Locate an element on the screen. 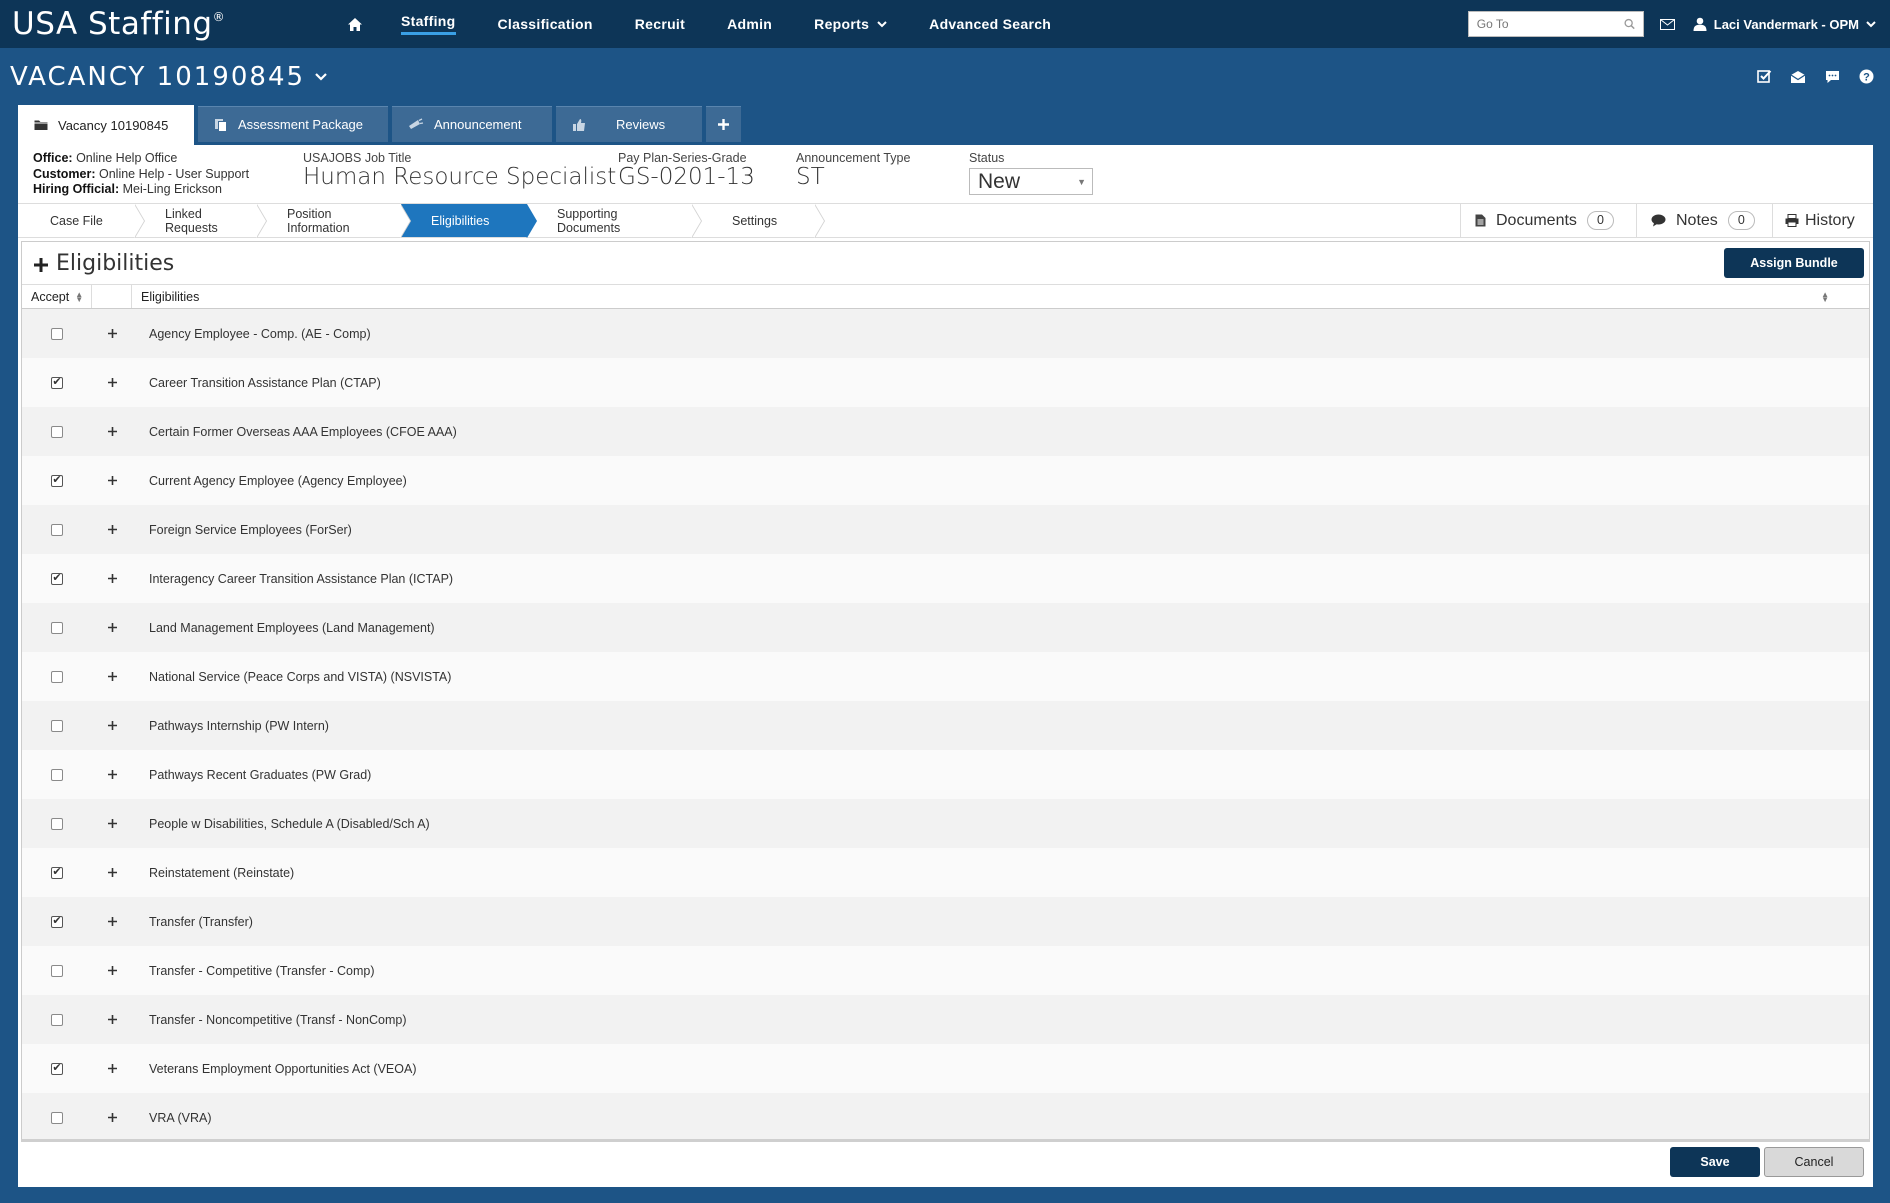 The height and width of the screenshot is (1203, 1890). assign-bundle-button: Assign Bundle is located at coordinates (1794, 263).